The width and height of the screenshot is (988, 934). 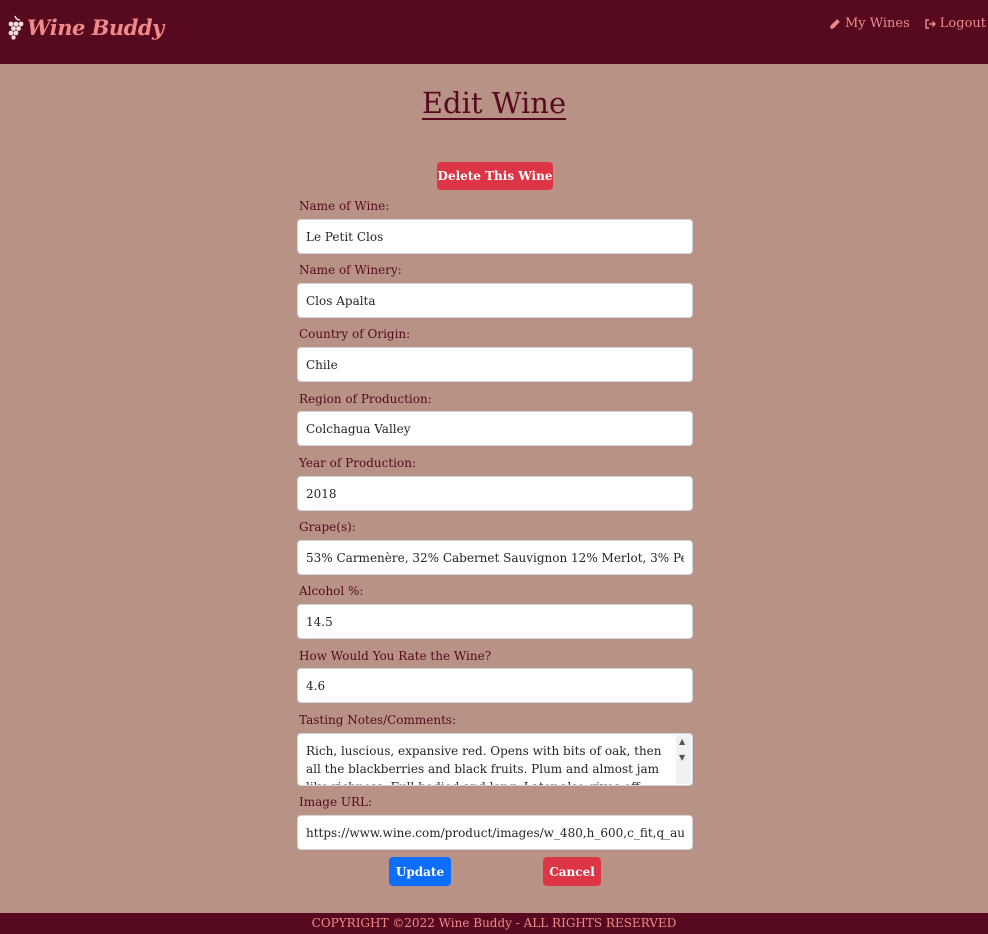 I want to click on region-input, so click(x=495, y=428).